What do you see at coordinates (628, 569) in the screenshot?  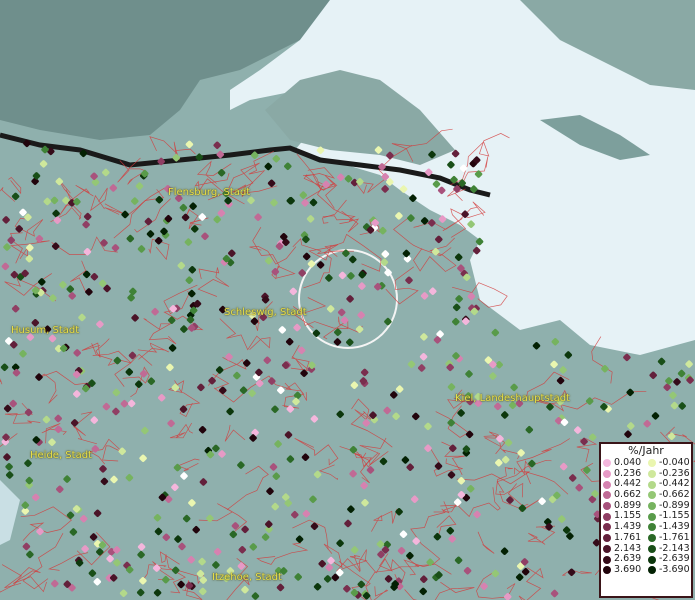 I see `legend-value: 3.690` at bounding box center [628, 569].